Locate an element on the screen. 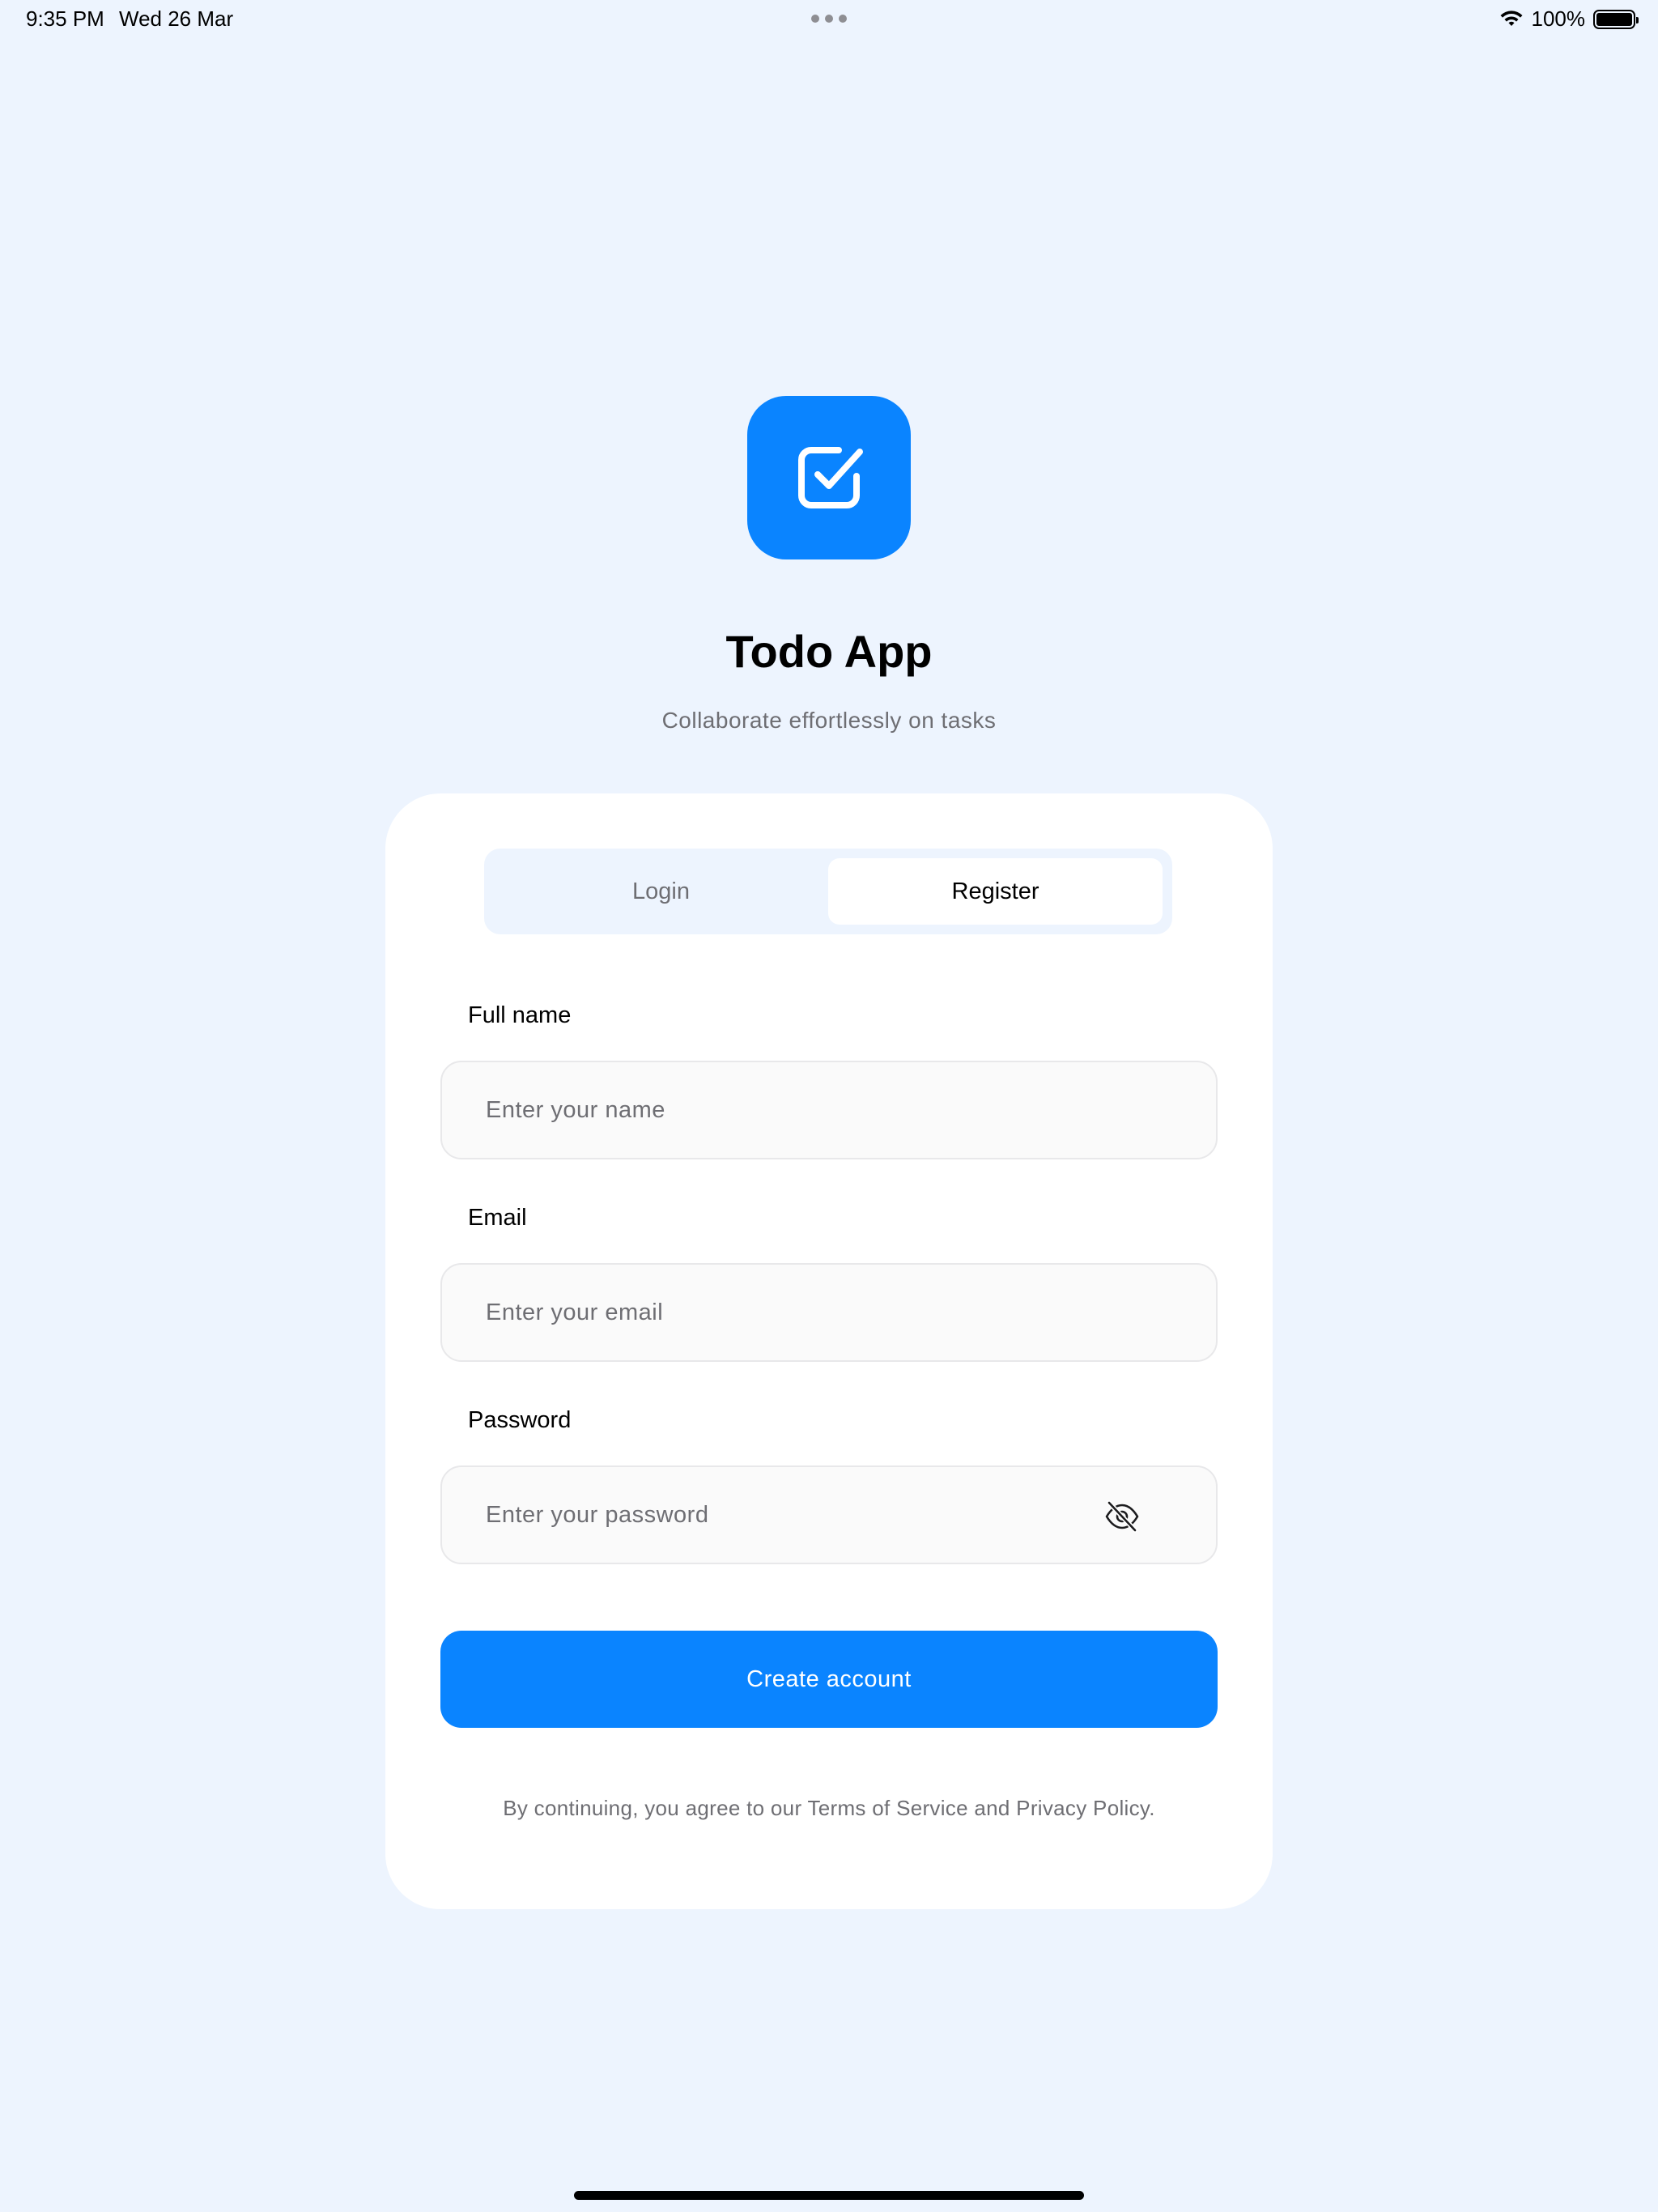 This screenshot has width=1658, height=2212. checkbox-icon is located at coordinates (830, 477).